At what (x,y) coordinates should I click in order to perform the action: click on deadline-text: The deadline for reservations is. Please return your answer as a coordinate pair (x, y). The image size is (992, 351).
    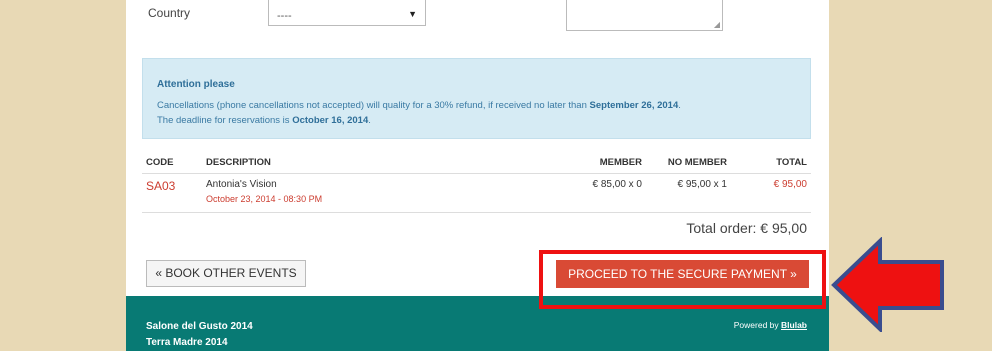
    Looking at the image, I should click on (225, 120).